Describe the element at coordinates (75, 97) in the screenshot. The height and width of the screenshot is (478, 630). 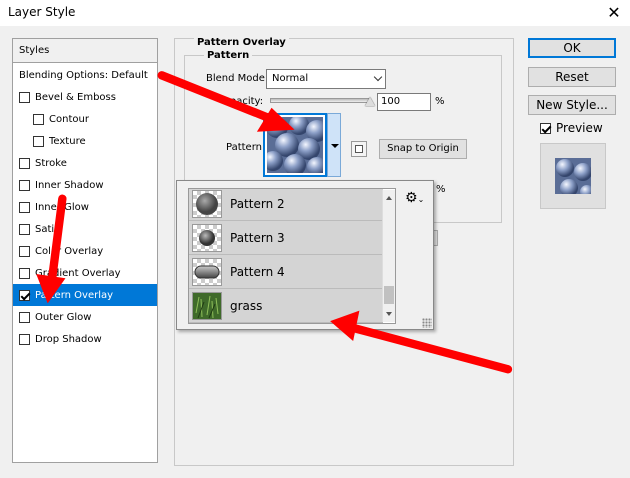
I see `sidebar-item-label: Bevel & Emboss` at that location.